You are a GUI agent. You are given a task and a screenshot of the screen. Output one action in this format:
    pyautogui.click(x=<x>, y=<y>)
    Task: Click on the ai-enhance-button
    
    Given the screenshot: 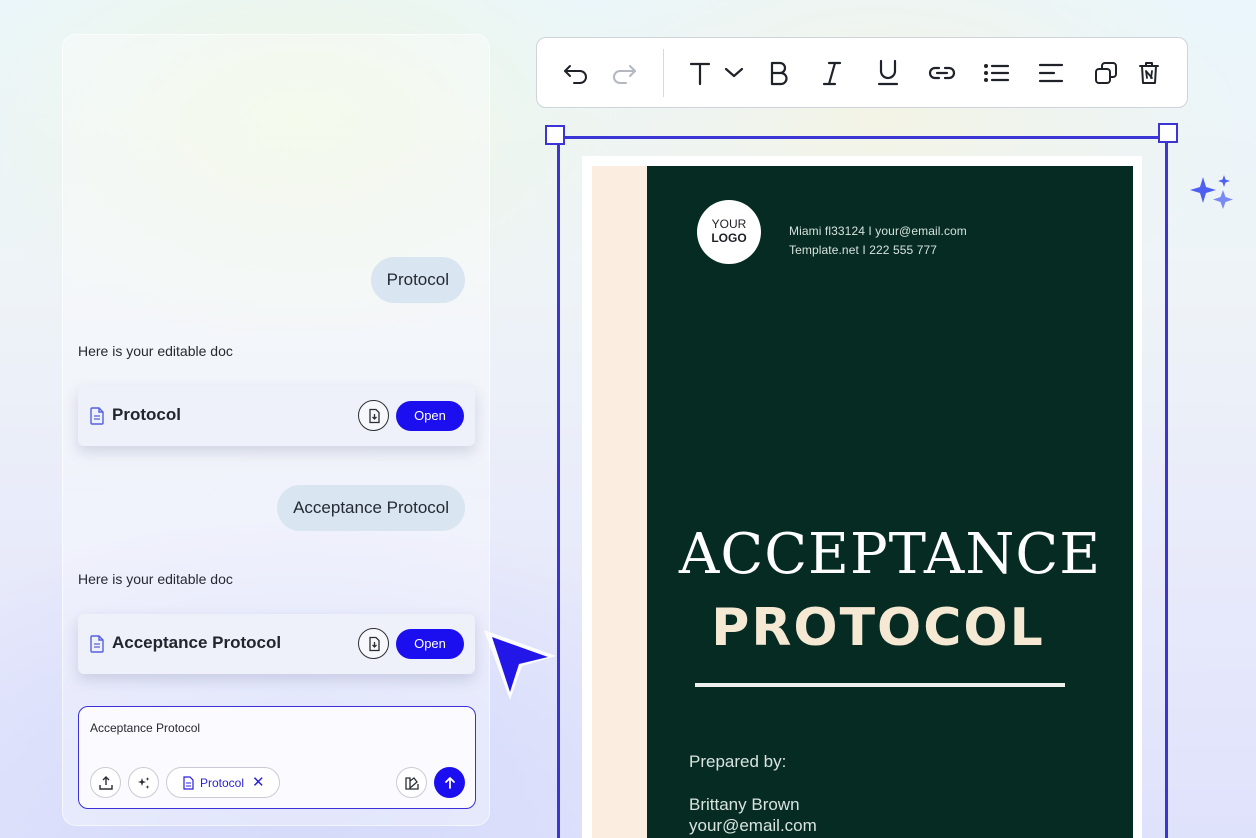 What is the action you would take?
    pyautogui.click(x=143, y=782)
    